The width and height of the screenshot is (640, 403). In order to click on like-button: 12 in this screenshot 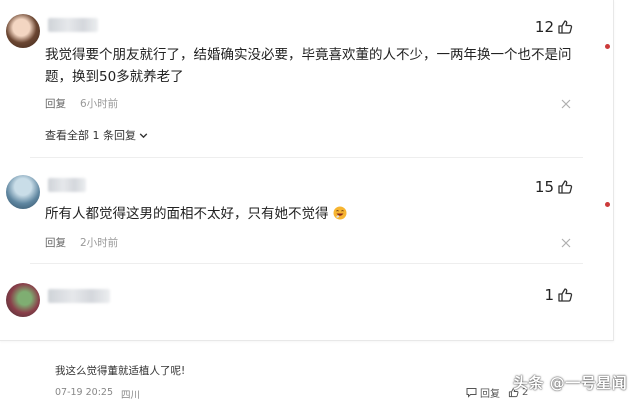, I will do `click(554, 27)`.